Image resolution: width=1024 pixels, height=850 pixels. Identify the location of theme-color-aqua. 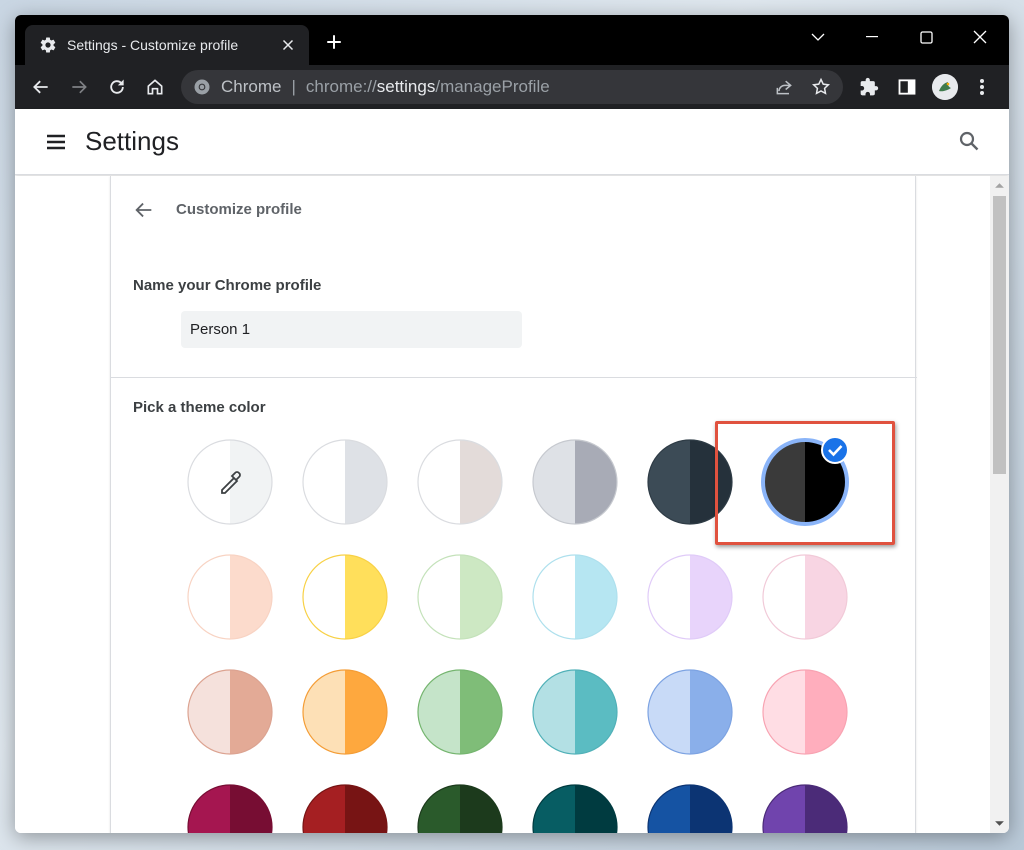
(575, 712).